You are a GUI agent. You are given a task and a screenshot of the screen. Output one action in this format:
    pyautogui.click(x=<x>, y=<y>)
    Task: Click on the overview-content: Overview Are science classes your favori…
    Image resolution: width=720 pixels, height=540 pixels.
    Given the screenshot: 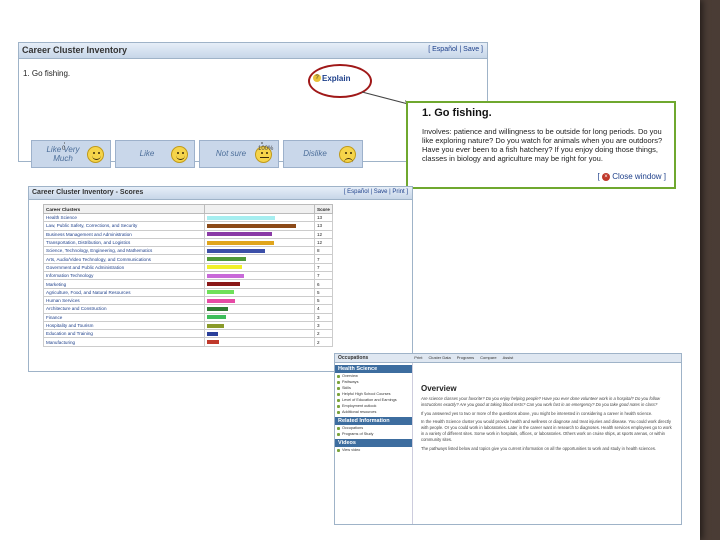 What is the action you would take?
    pyautogui.click(x=548, y=417)
    